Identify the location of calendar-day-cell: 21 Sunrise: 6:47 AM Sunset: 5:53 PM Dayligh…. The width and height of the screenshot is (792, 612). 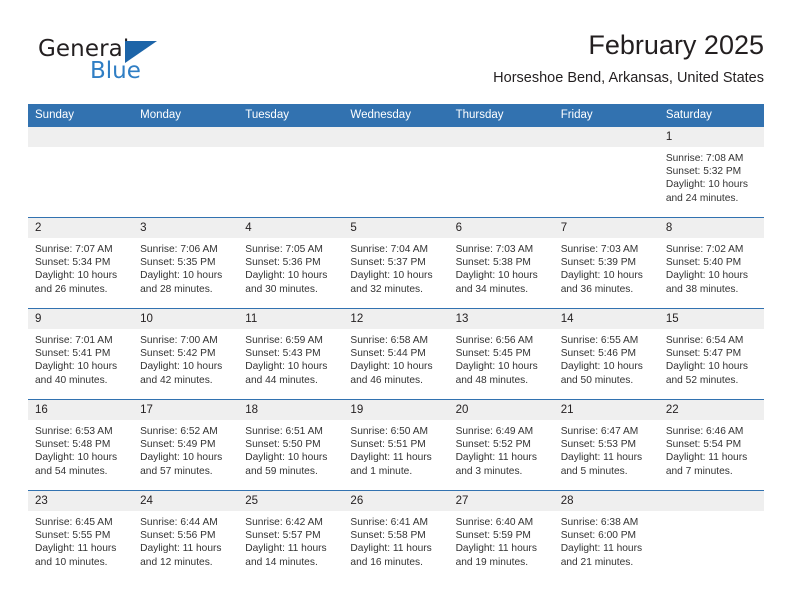
(606, 445).